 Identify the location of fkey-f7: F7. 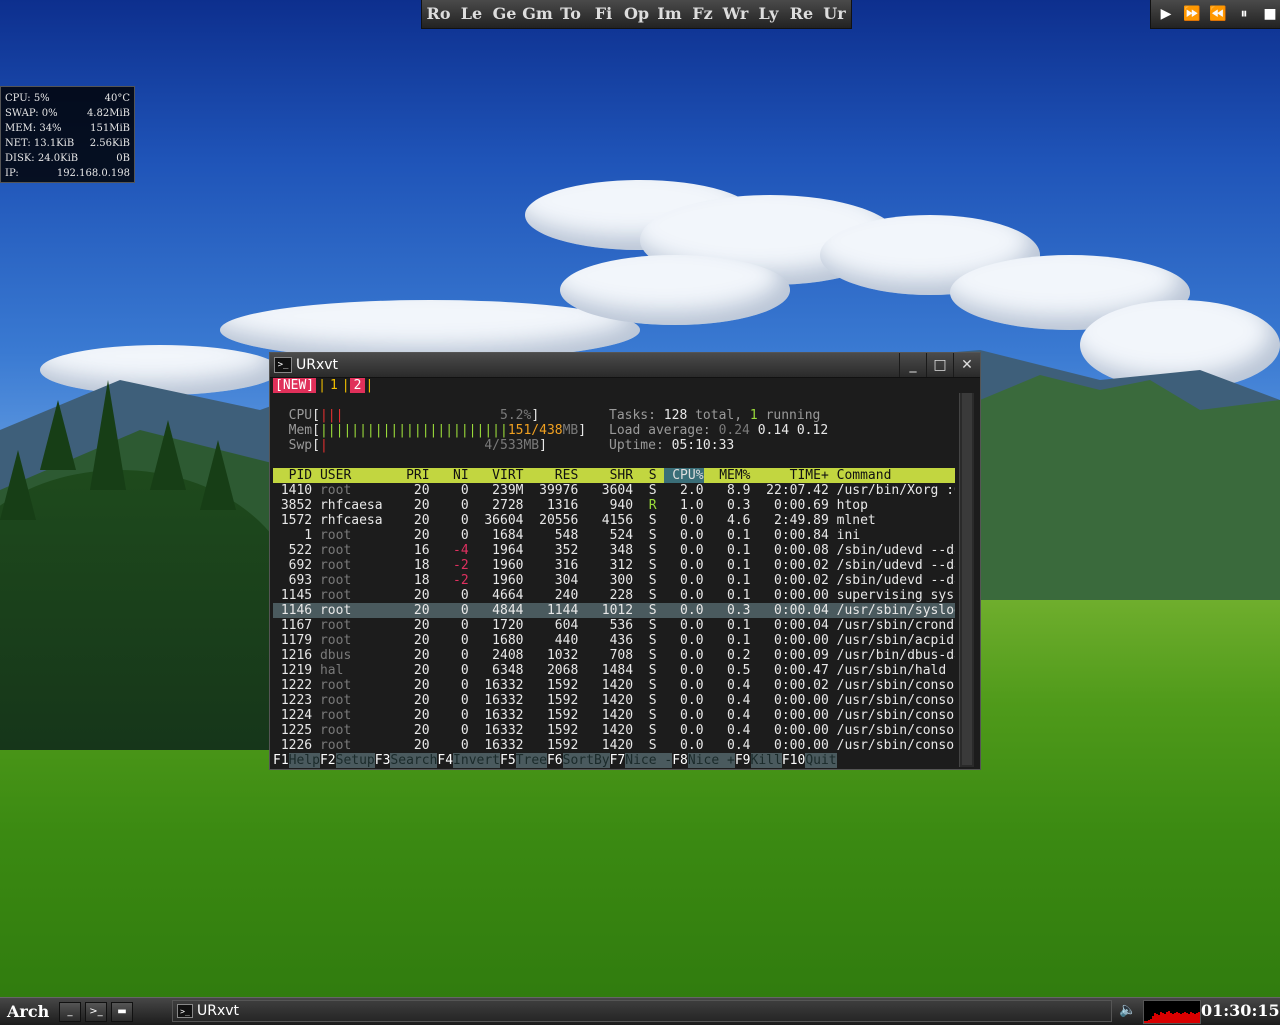
(618, 760).